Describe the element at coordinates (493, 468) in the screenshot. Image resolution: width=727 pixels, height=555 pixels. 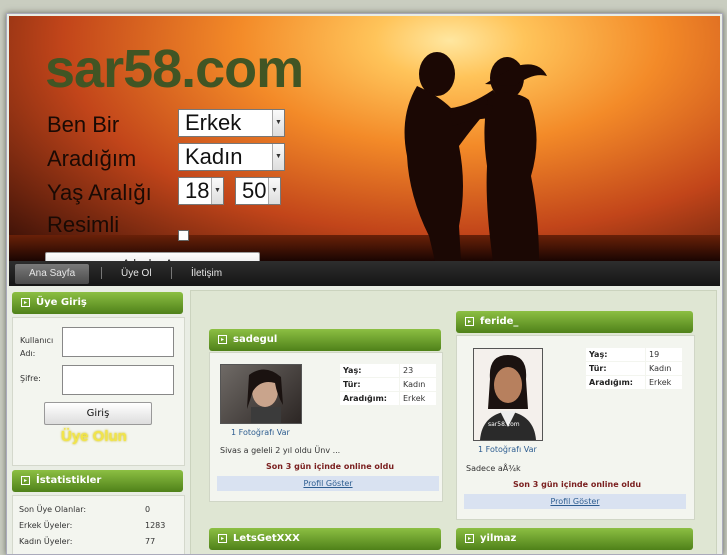
I see `profile-bio: Sadece aÅ¾k` at that location.